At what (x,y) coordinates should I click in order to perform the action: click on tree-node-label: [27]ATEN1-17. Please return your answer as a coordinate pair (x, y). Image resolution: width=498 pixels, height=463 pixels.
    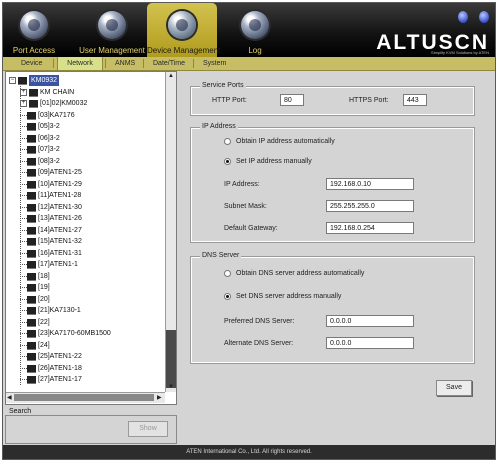
    Looking at the image, I should click on (60, 379).